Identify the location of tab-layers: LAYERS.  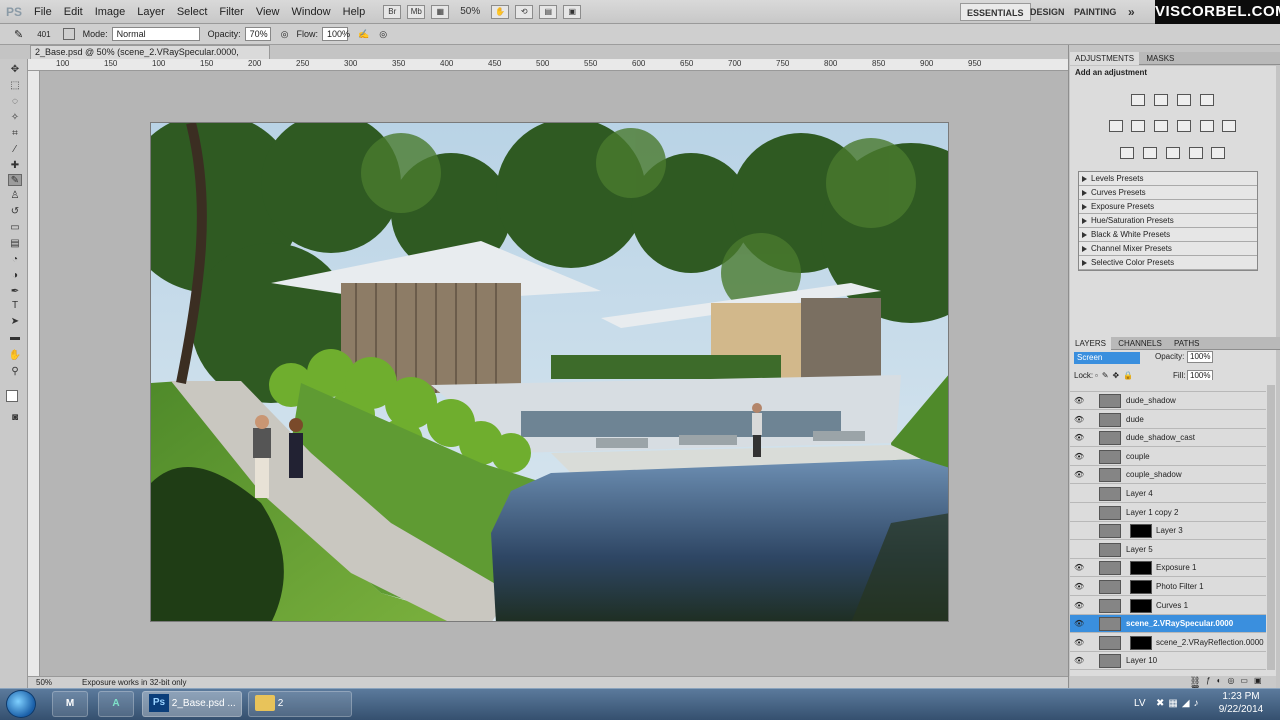
(1090, 343).